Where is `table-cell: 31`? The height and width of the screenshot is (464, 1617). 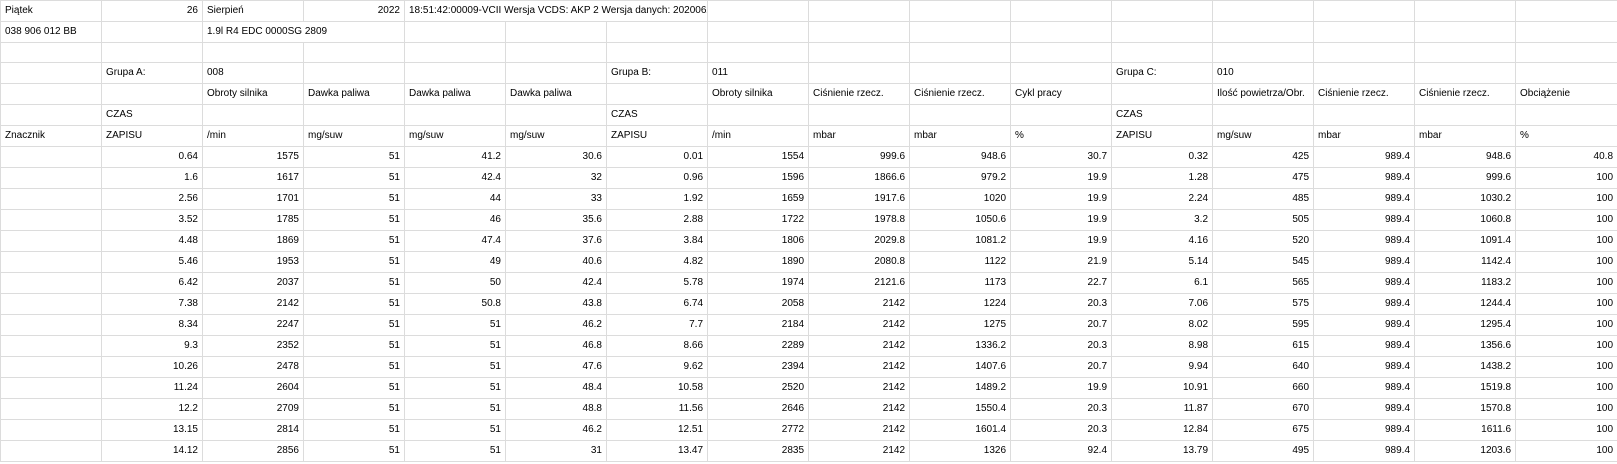 table-cell: 31 is located at coordinates (556, 451).